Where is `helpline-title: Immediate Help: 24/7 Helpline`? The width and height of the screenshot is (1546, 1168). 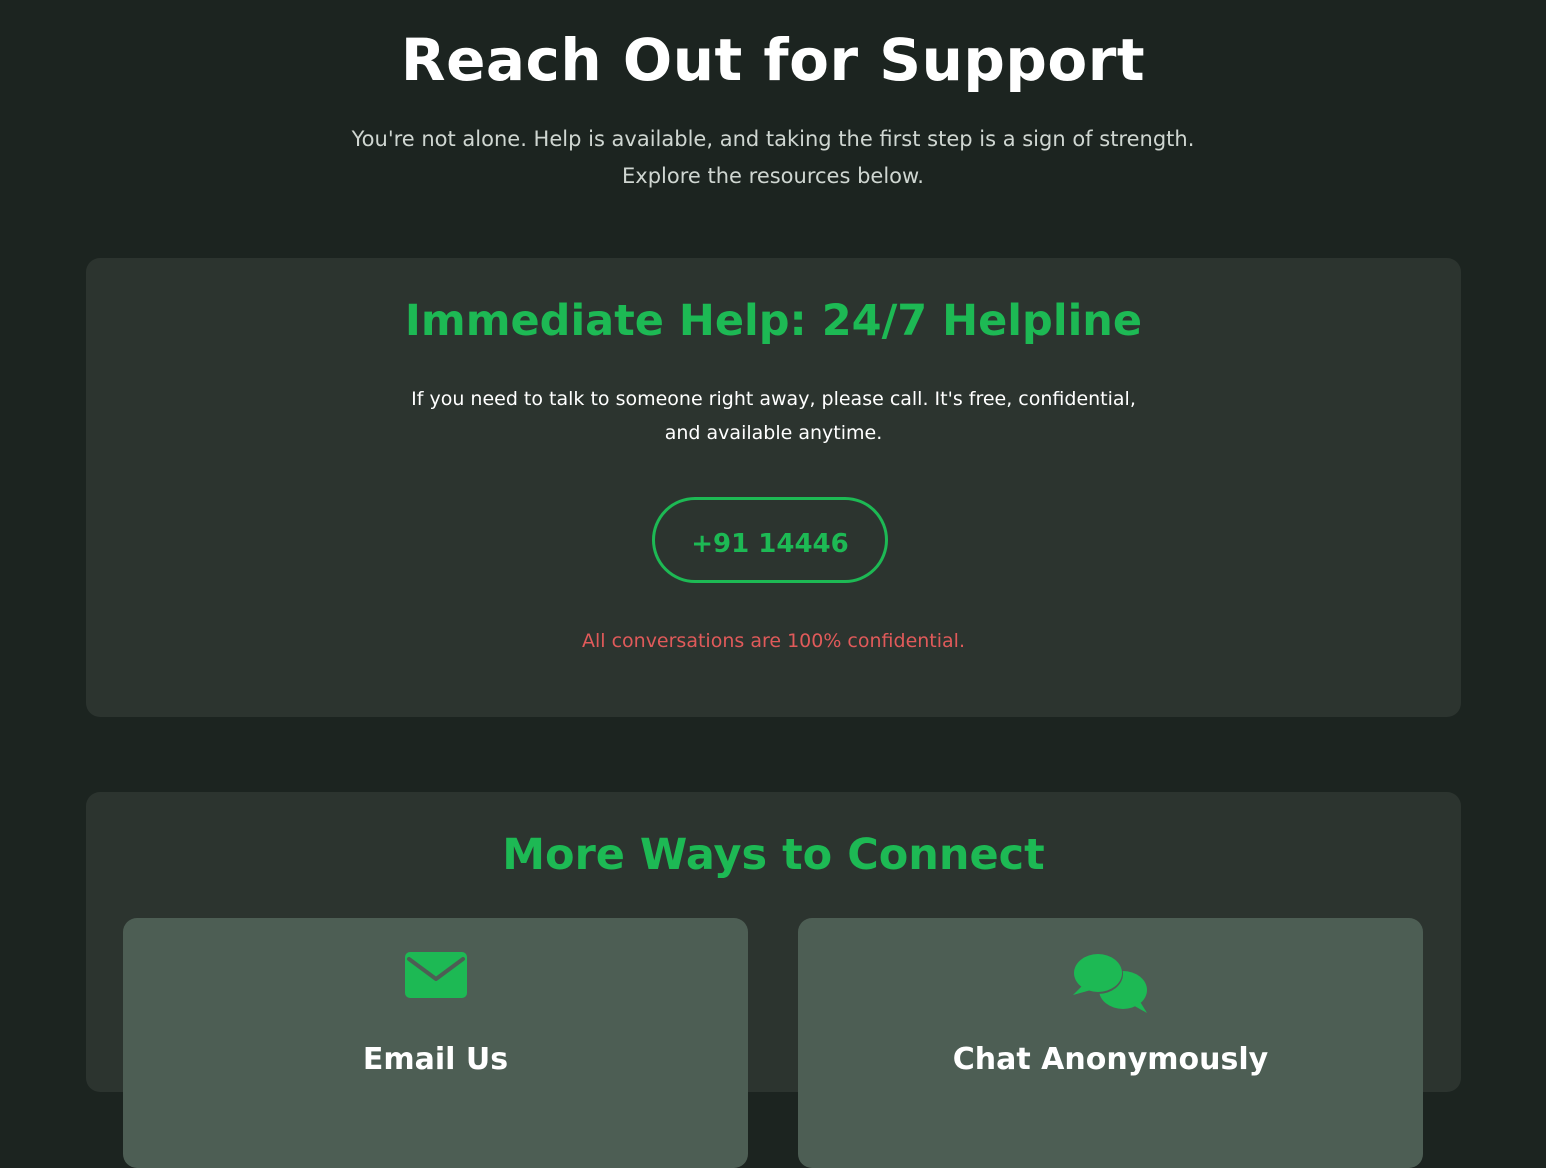
helpline-title: Immediate Help: 24/7 Helpline is located at coordinates (773, 321).